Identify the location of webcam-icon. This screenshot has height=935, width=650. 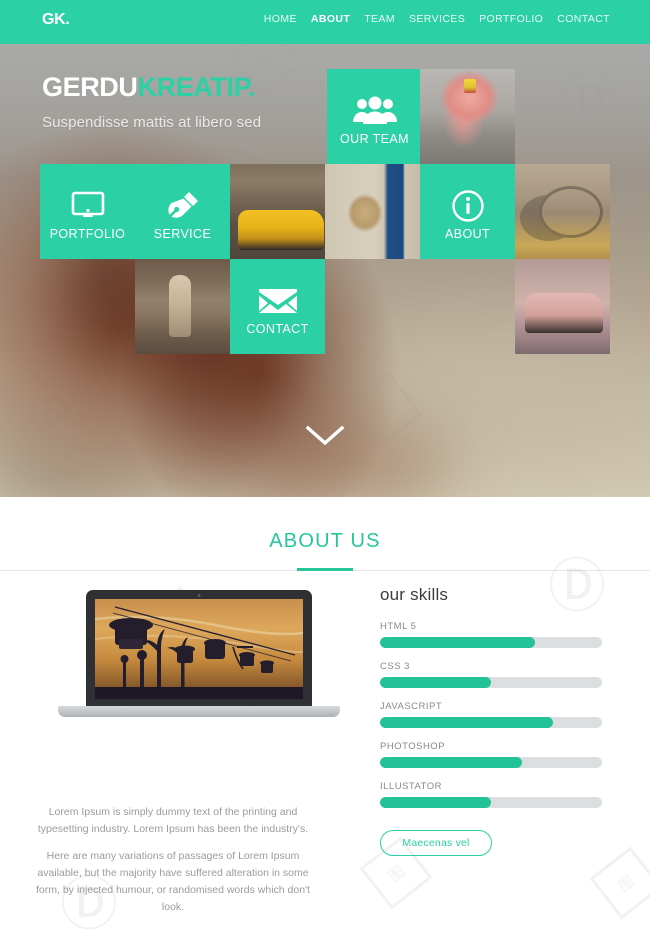
(199, 595).